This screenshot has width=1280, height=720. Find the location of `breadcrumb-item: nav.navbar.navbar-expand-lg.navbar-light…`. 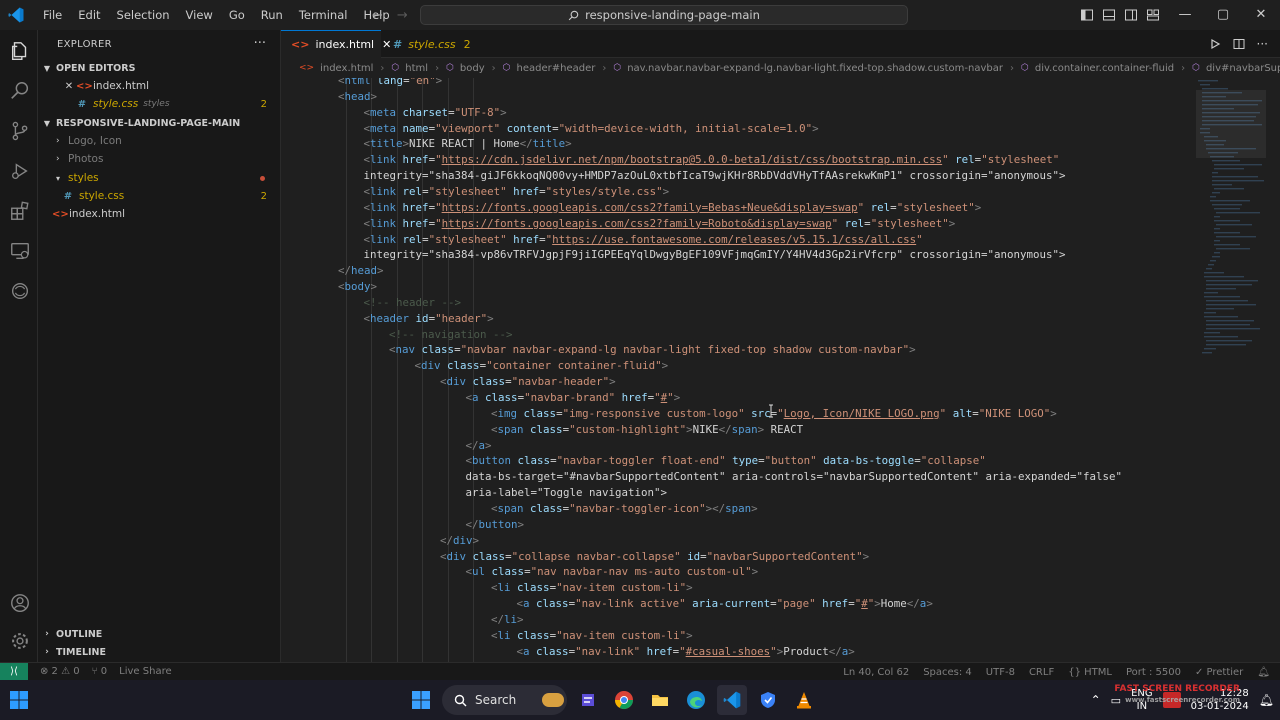

breadcrumb-item: nav.navbar.navbar-expand-lg.navbar-light… is located at coordinates (815, 68).